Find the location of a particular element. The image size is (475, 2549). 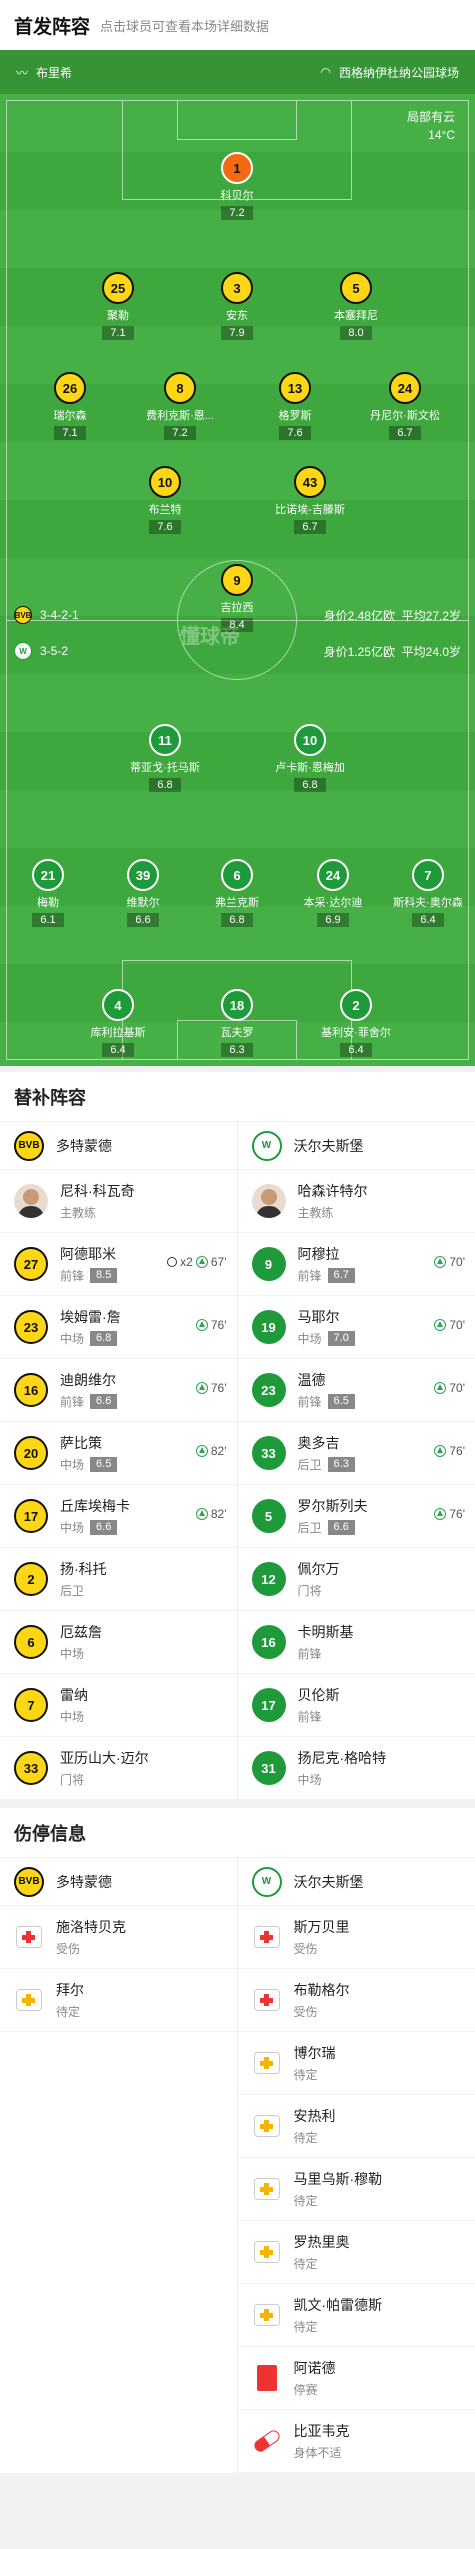

player-rating: 6.8 is located at coordinates (165, 785).